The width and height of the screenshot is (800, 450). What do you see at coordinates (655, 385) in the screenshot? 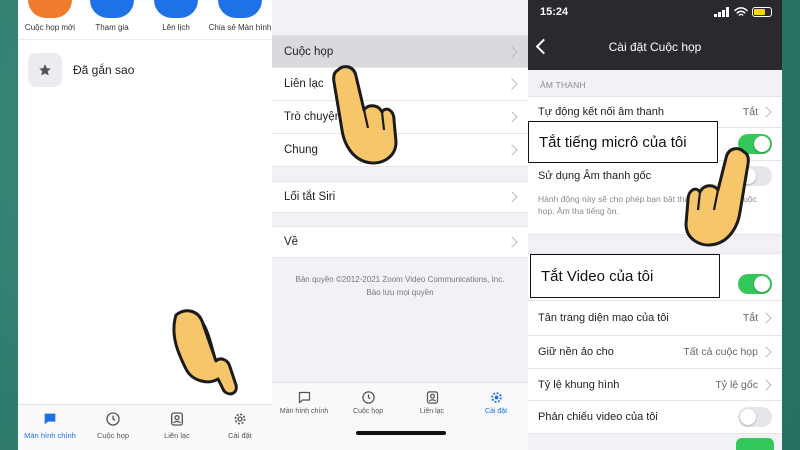
I see `aspect-ratio-row: Tỷ lệ khung hình Tỷ lệ gốc` at bounding box center [655, 385].